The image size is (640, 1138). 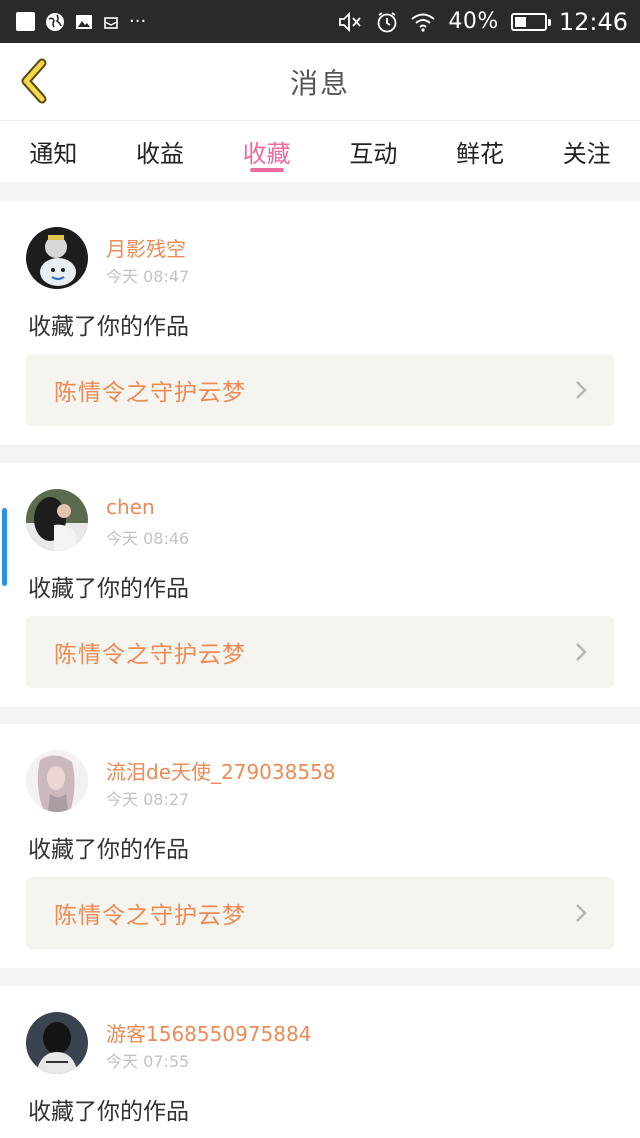 I want to click on tab-favorites: 收藏, so click(x=266, y=151).